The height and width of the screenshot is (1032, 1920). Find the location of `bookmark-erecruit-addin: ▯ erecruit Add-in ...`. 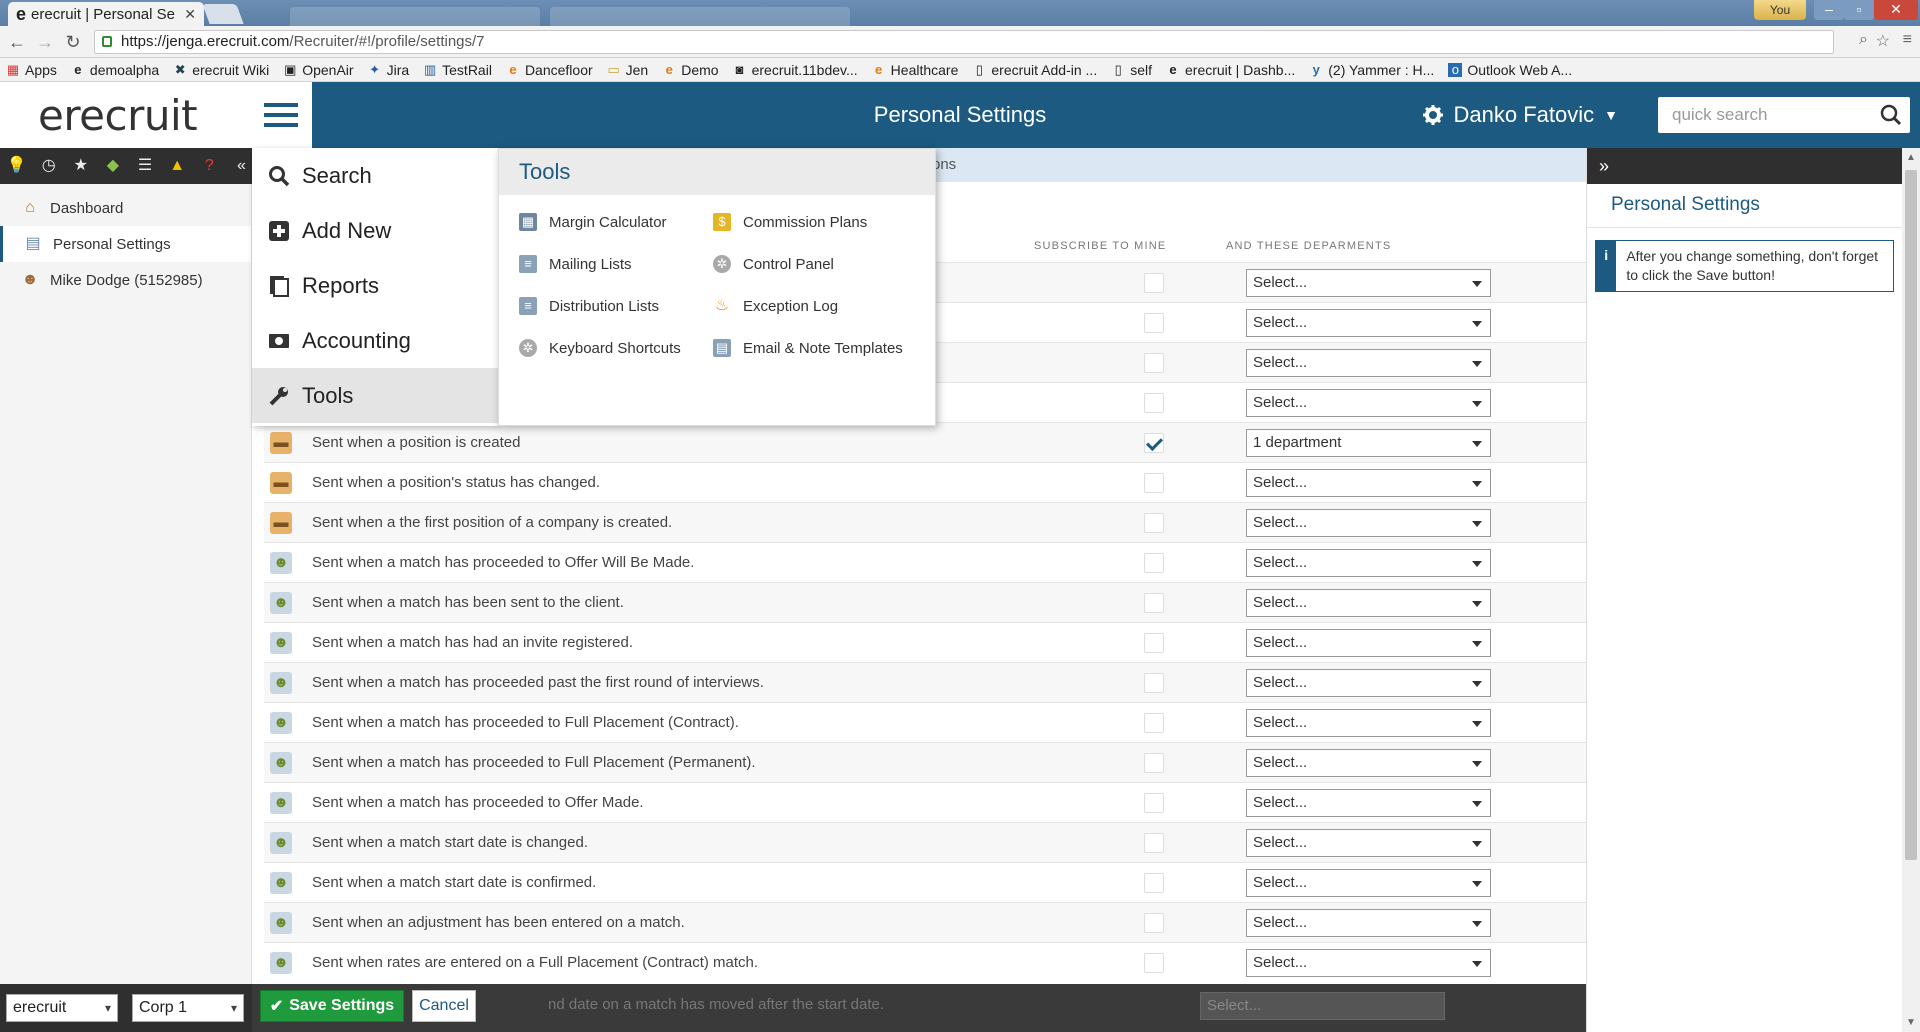

bookmark-erecruit-addin: ▯ erecruit Add-in ... is located at coordinates (1034, 70).